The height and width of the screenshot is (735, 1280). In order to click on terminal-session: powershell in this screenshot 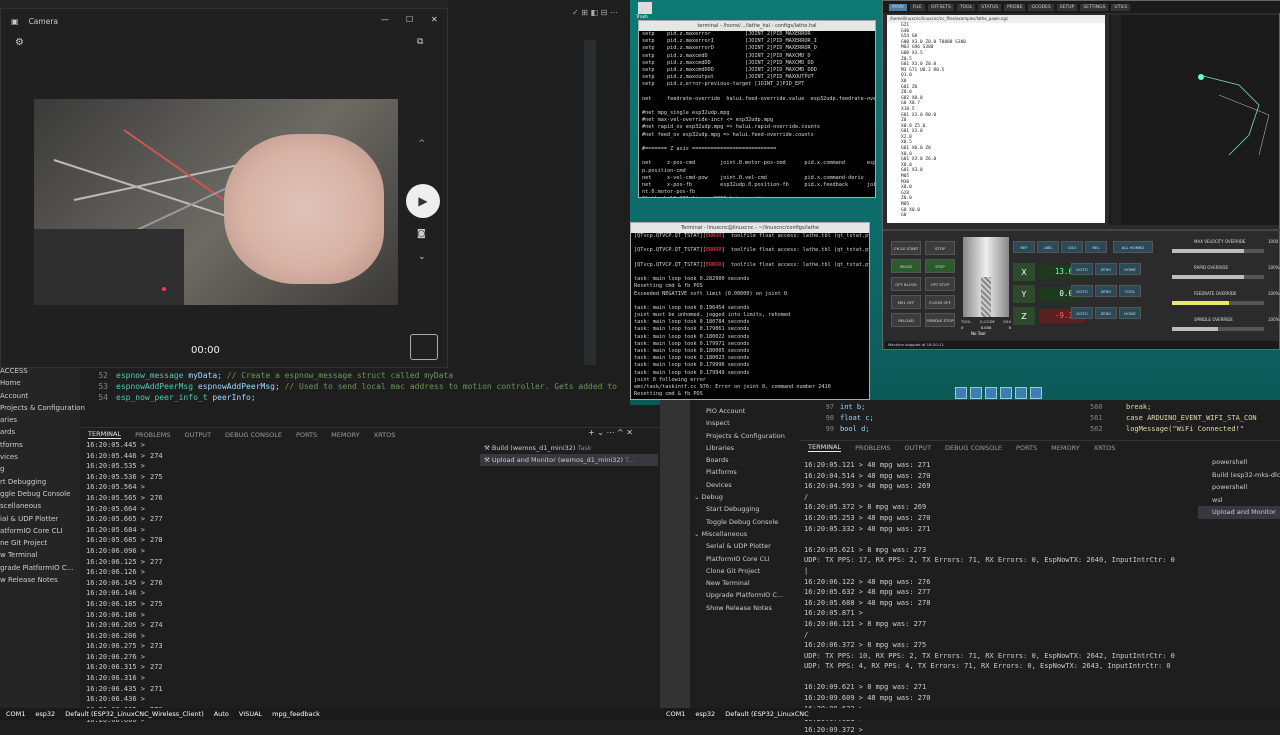, I will do `click(1239, 487)`.